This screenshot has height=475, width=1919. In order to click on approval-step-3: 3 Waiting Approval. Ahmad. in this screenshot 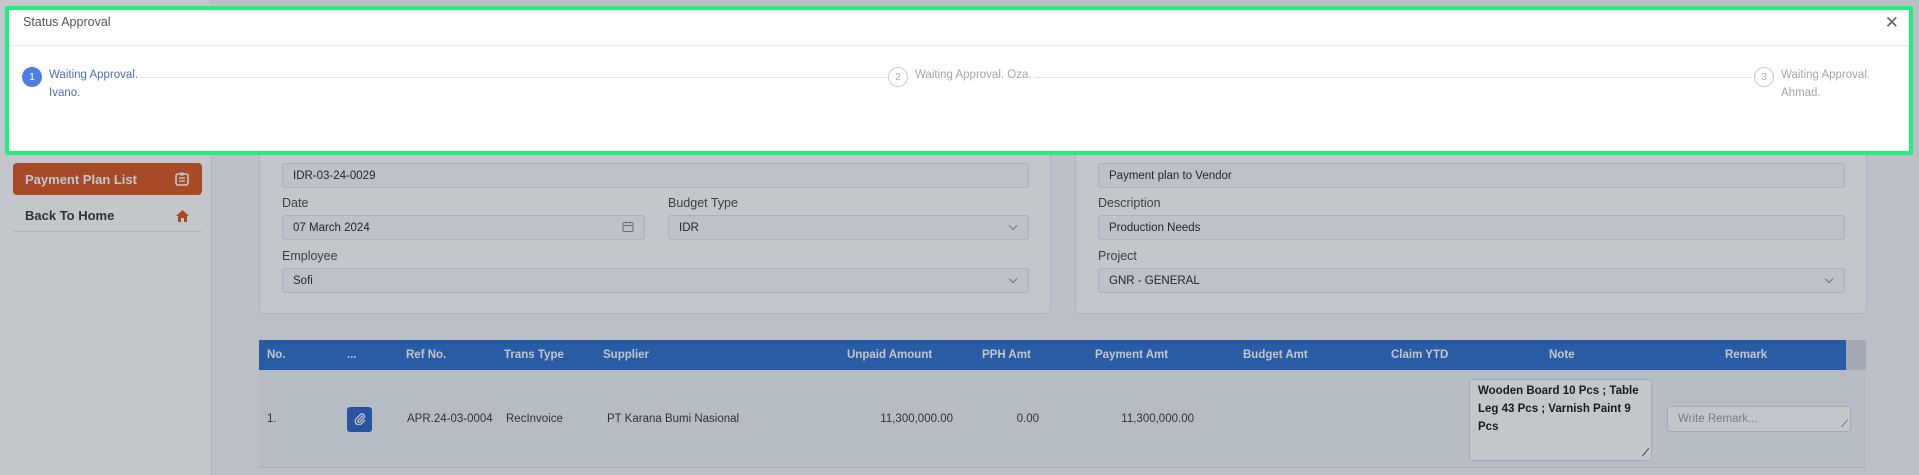, I will do `click(1812, 84)`.